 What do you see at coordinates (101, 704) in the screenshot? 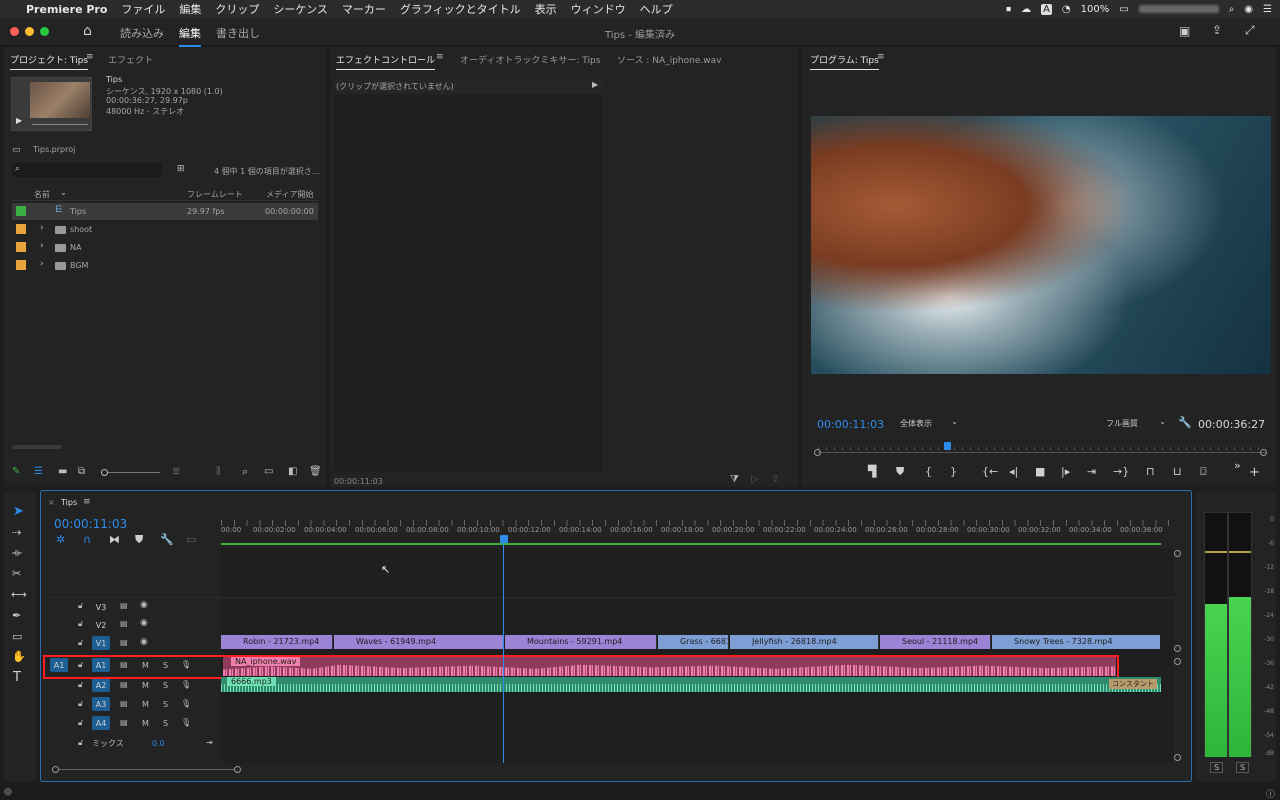
I see `track-target-a3: A3` at bounding box center [101, 704].